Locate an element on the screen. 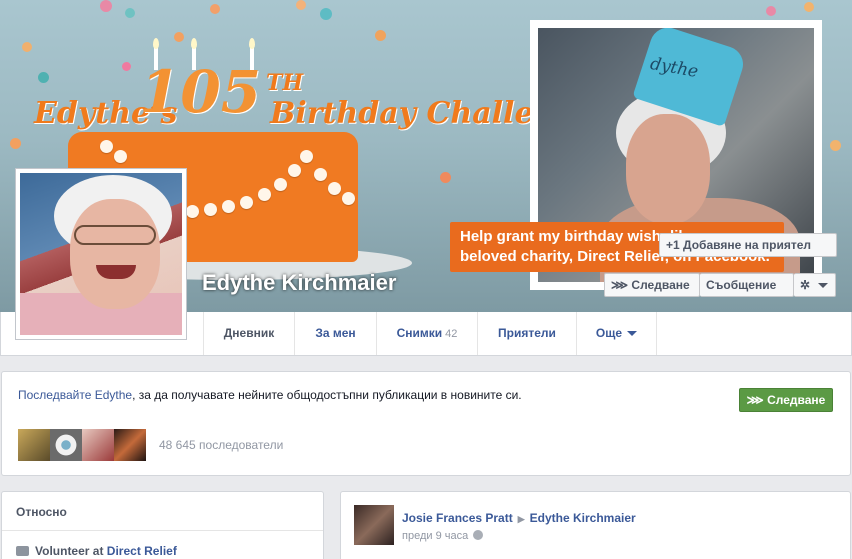  divider is located at coordinates (162, 530).